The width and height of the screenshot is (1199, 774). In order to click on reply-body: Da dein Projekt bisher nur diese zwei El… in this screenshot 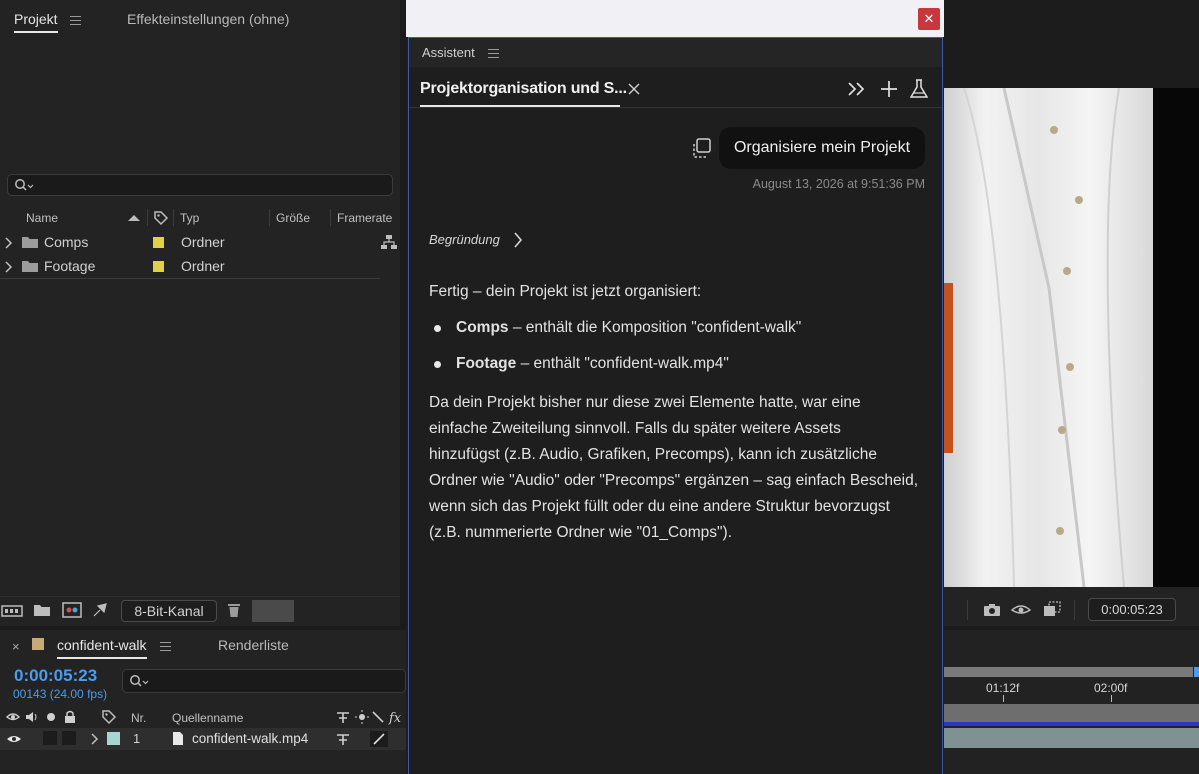, I will do `click(679, 468)`.